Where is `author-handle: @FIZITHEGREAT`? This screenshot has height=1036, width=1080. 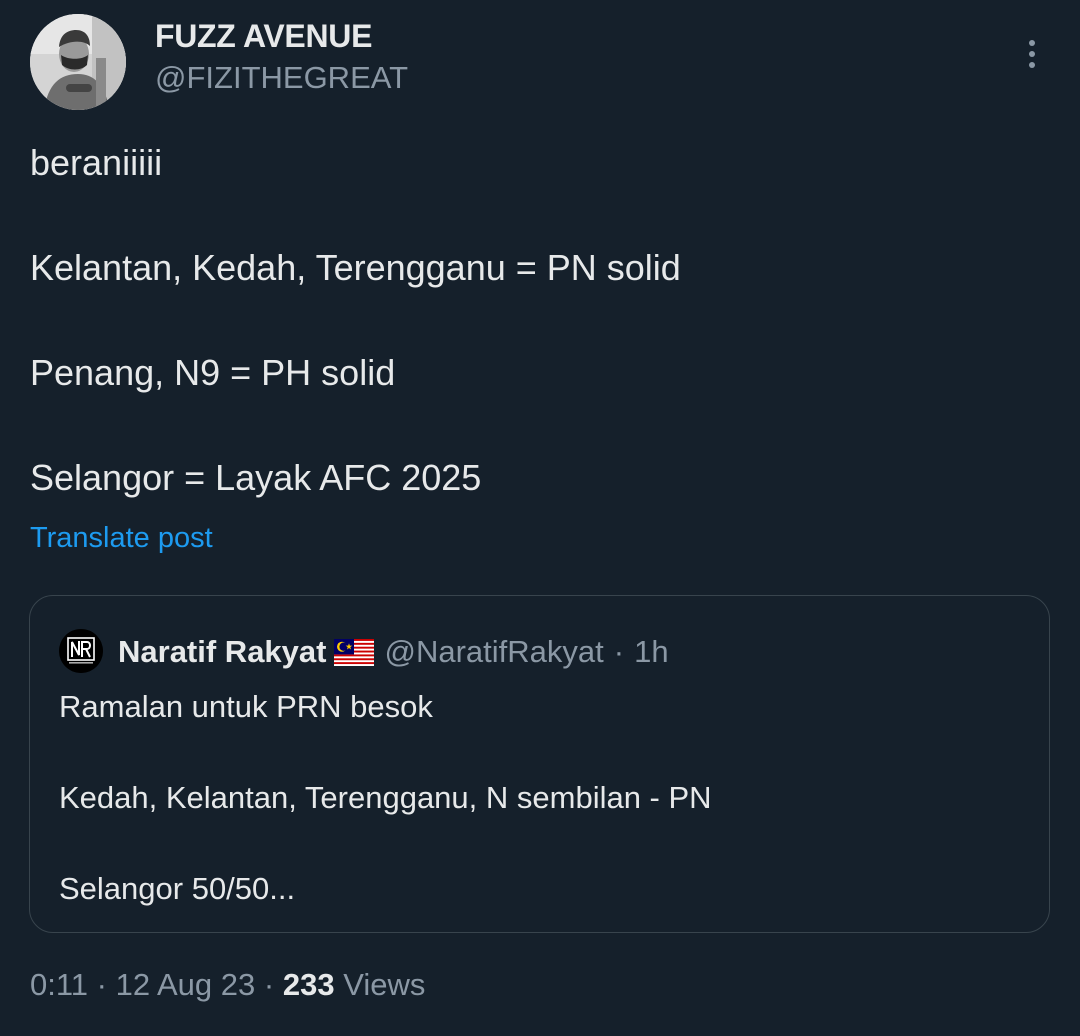 author-handle: @FIZITHEGREAT is located at coordinates (281, 78).